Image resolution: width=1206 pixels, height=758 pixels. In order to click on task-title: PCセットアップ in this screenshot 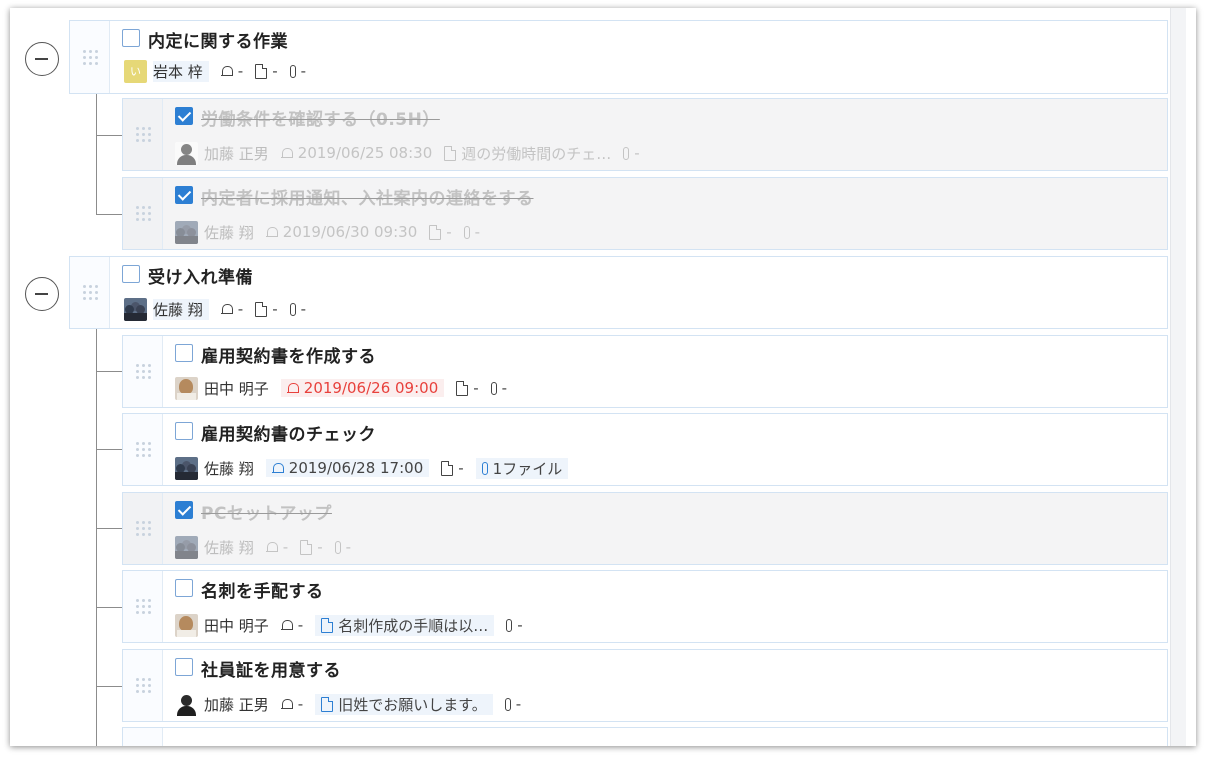, I will do `click(266, 511)`.